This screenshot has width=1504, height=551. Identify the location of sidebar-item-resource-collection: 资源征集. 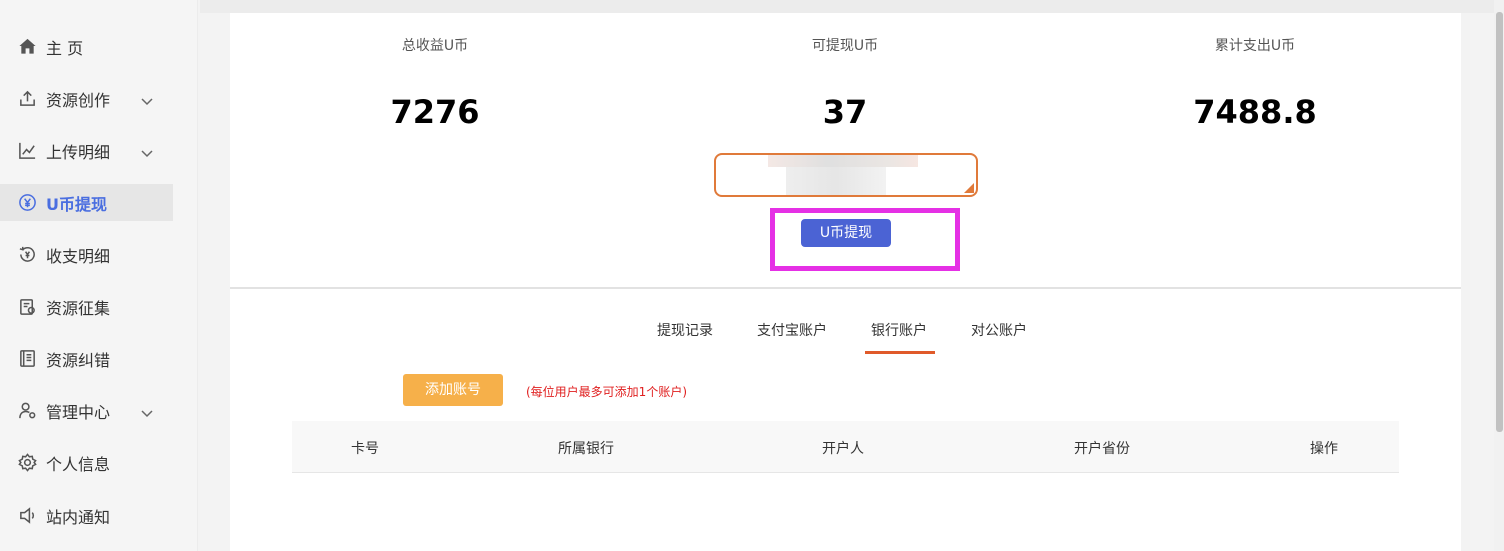
(86, 306).